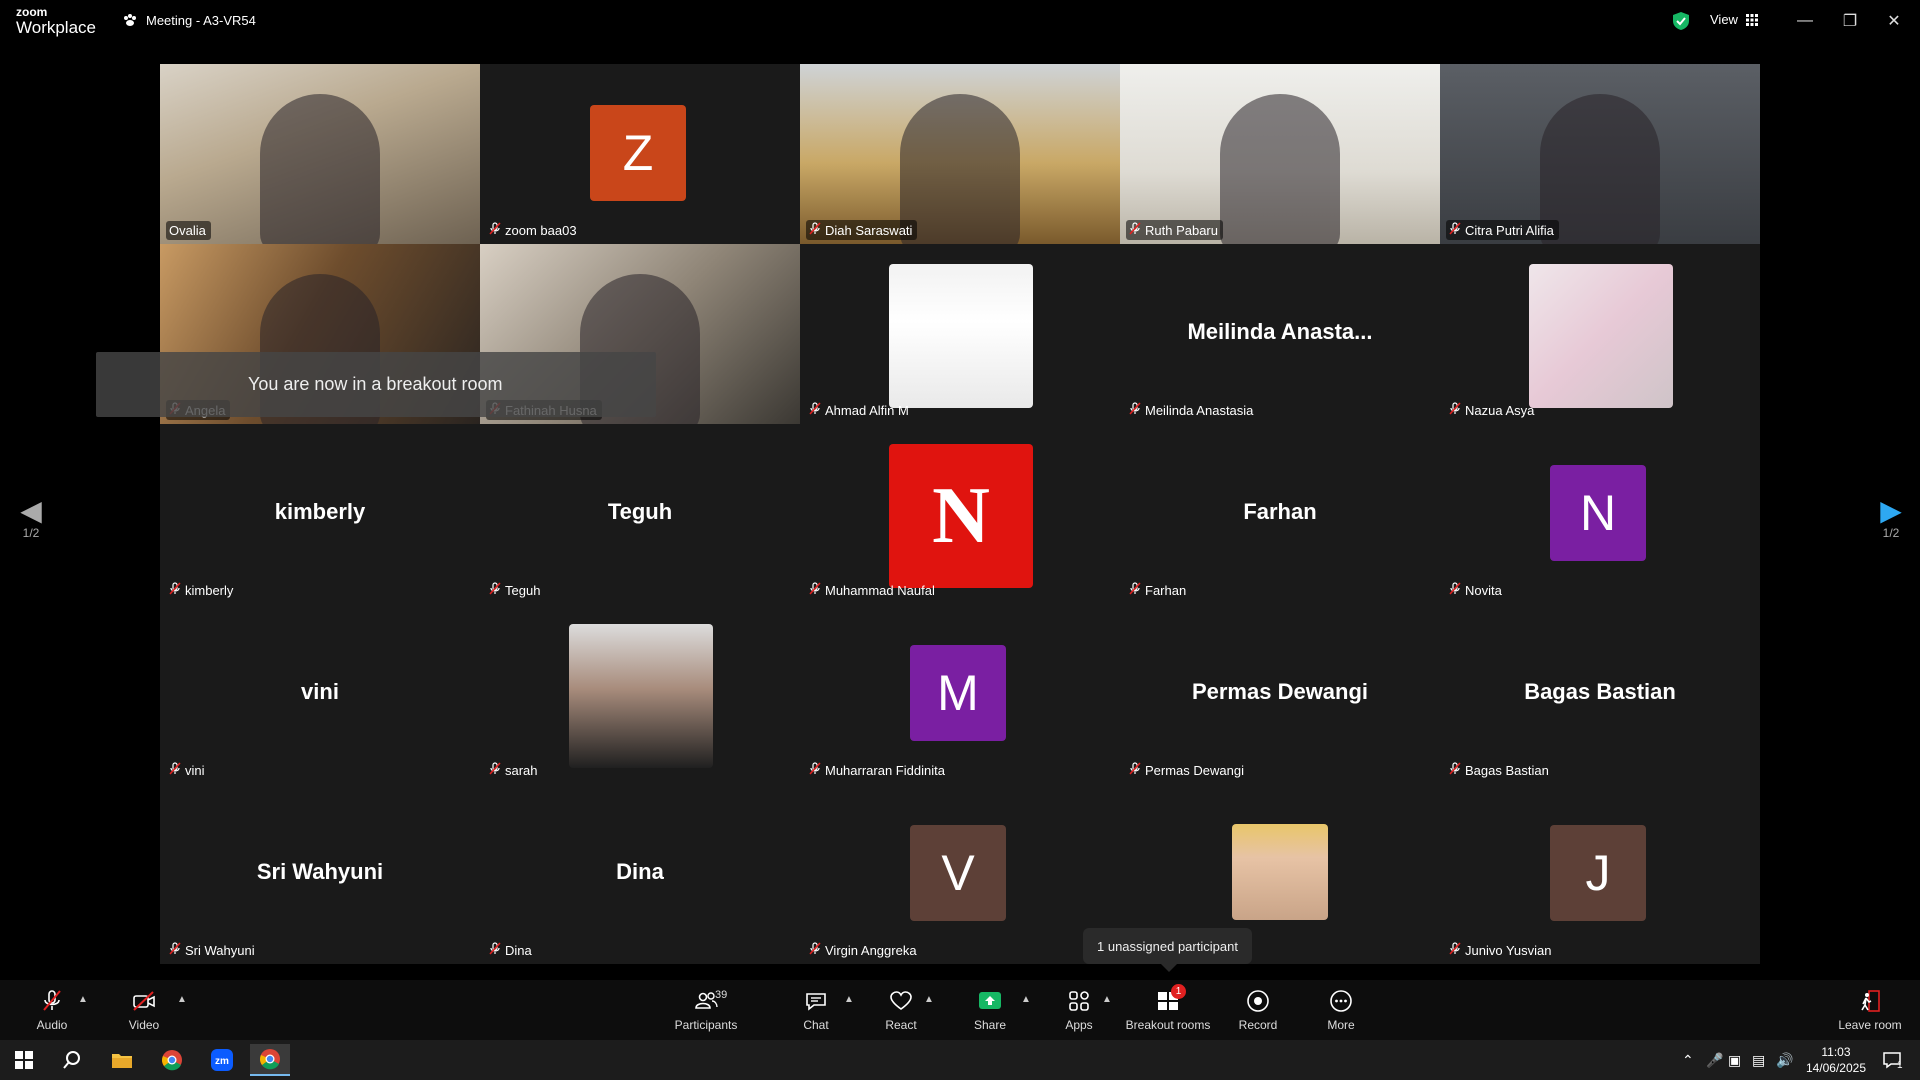 The image size is (1920, 1080). Describe the element at coordinates (1688, 1060) in the screenshot. I see `tray-expand-icon: ⌃` at that location.